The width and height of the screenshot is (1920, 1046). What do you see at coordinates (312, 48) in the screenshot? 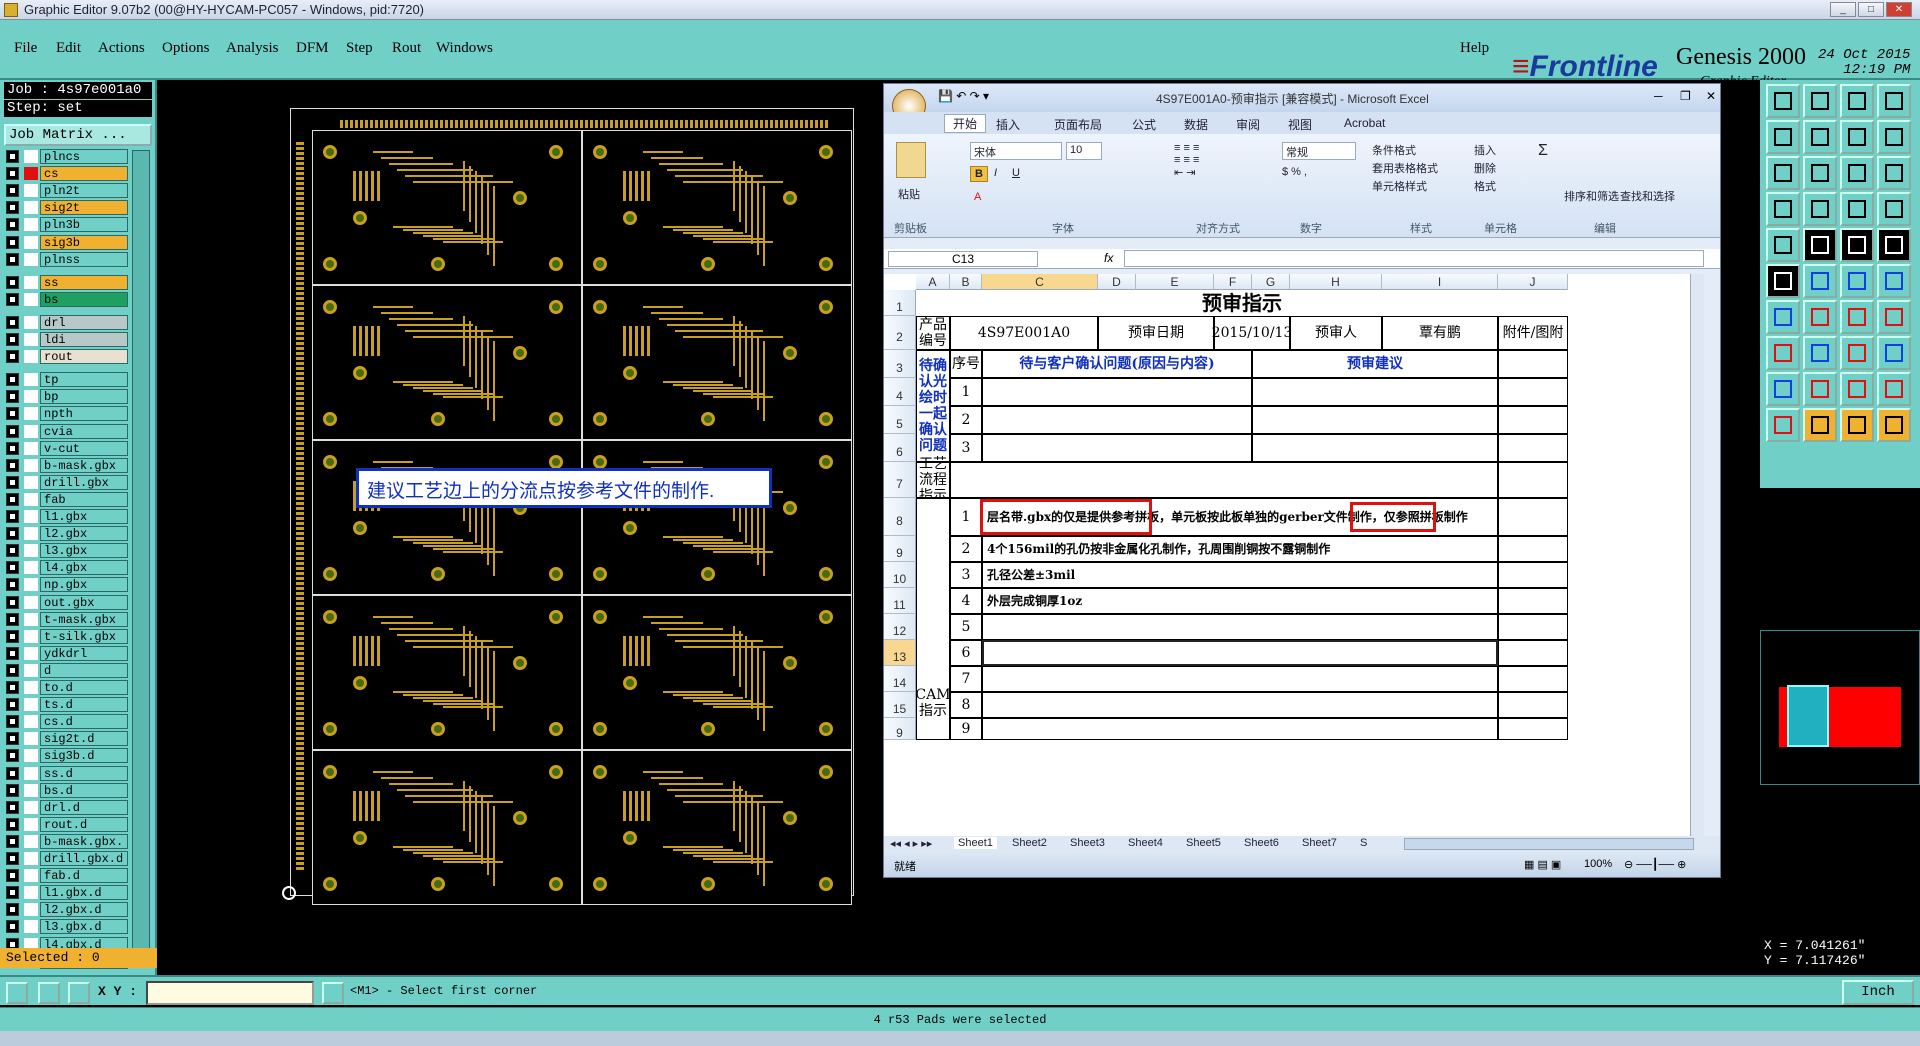
I see `menu-dfm: DFM` at bounding box center [312, 48].